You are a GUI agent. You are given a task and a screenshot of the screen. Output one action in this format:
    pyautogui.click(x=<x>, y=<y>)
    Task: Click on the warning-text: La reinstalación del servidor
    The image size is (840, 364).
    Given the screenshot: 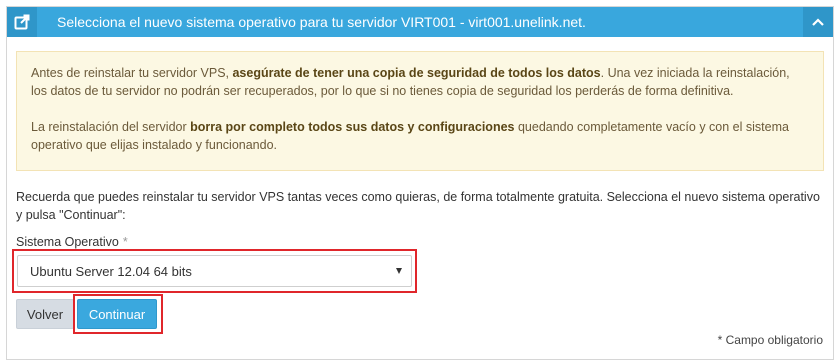 What is the action you would take?
    pyautogui.click(x=111, y=127)
    